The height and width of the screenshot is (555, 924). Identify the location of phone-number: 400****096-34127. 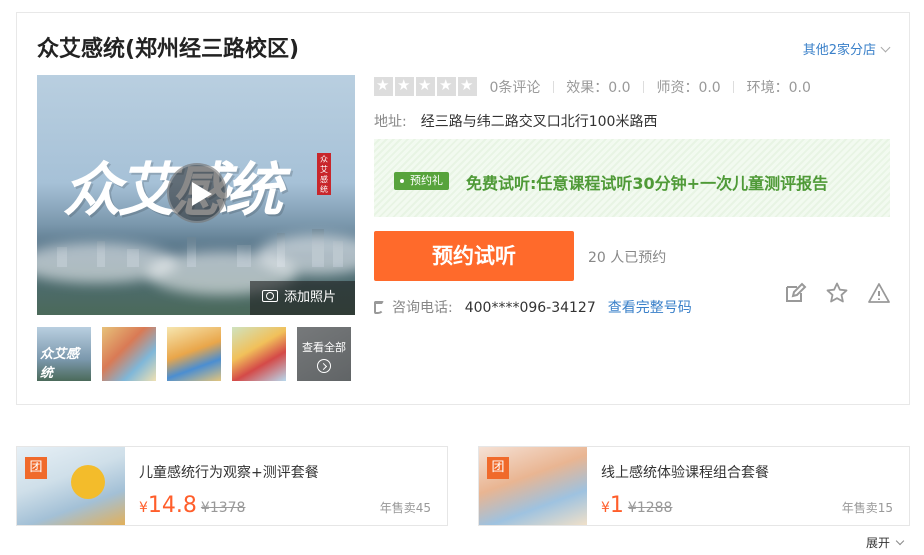
(530, 308).